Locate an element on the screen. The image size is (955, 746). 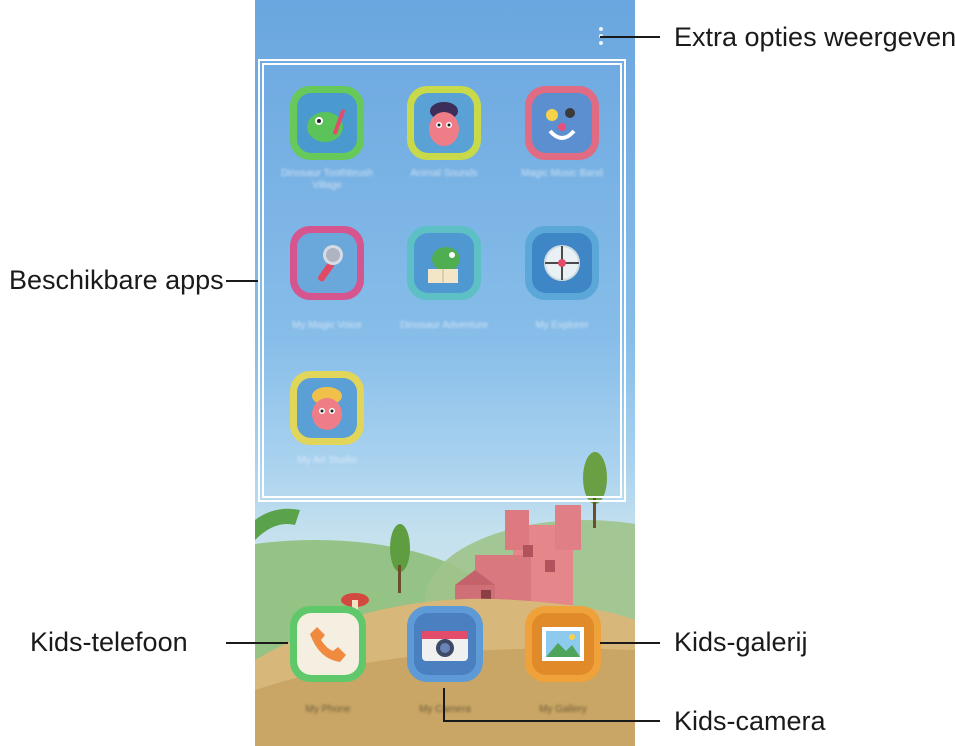
callout-available-apps: Beschikbare apps is located at coordinates (116, 280).